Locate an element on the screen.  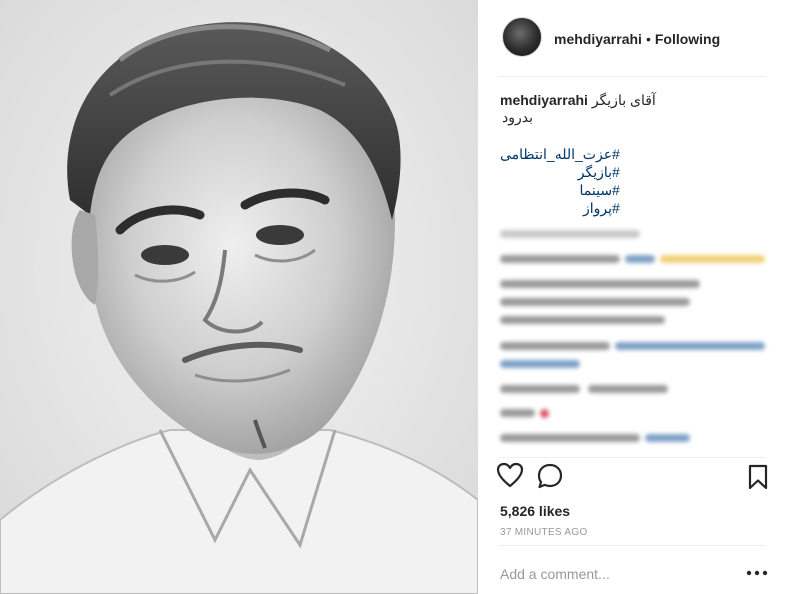
header-text: mehdiyarrahi • Following is located at coordinates (637, 39).